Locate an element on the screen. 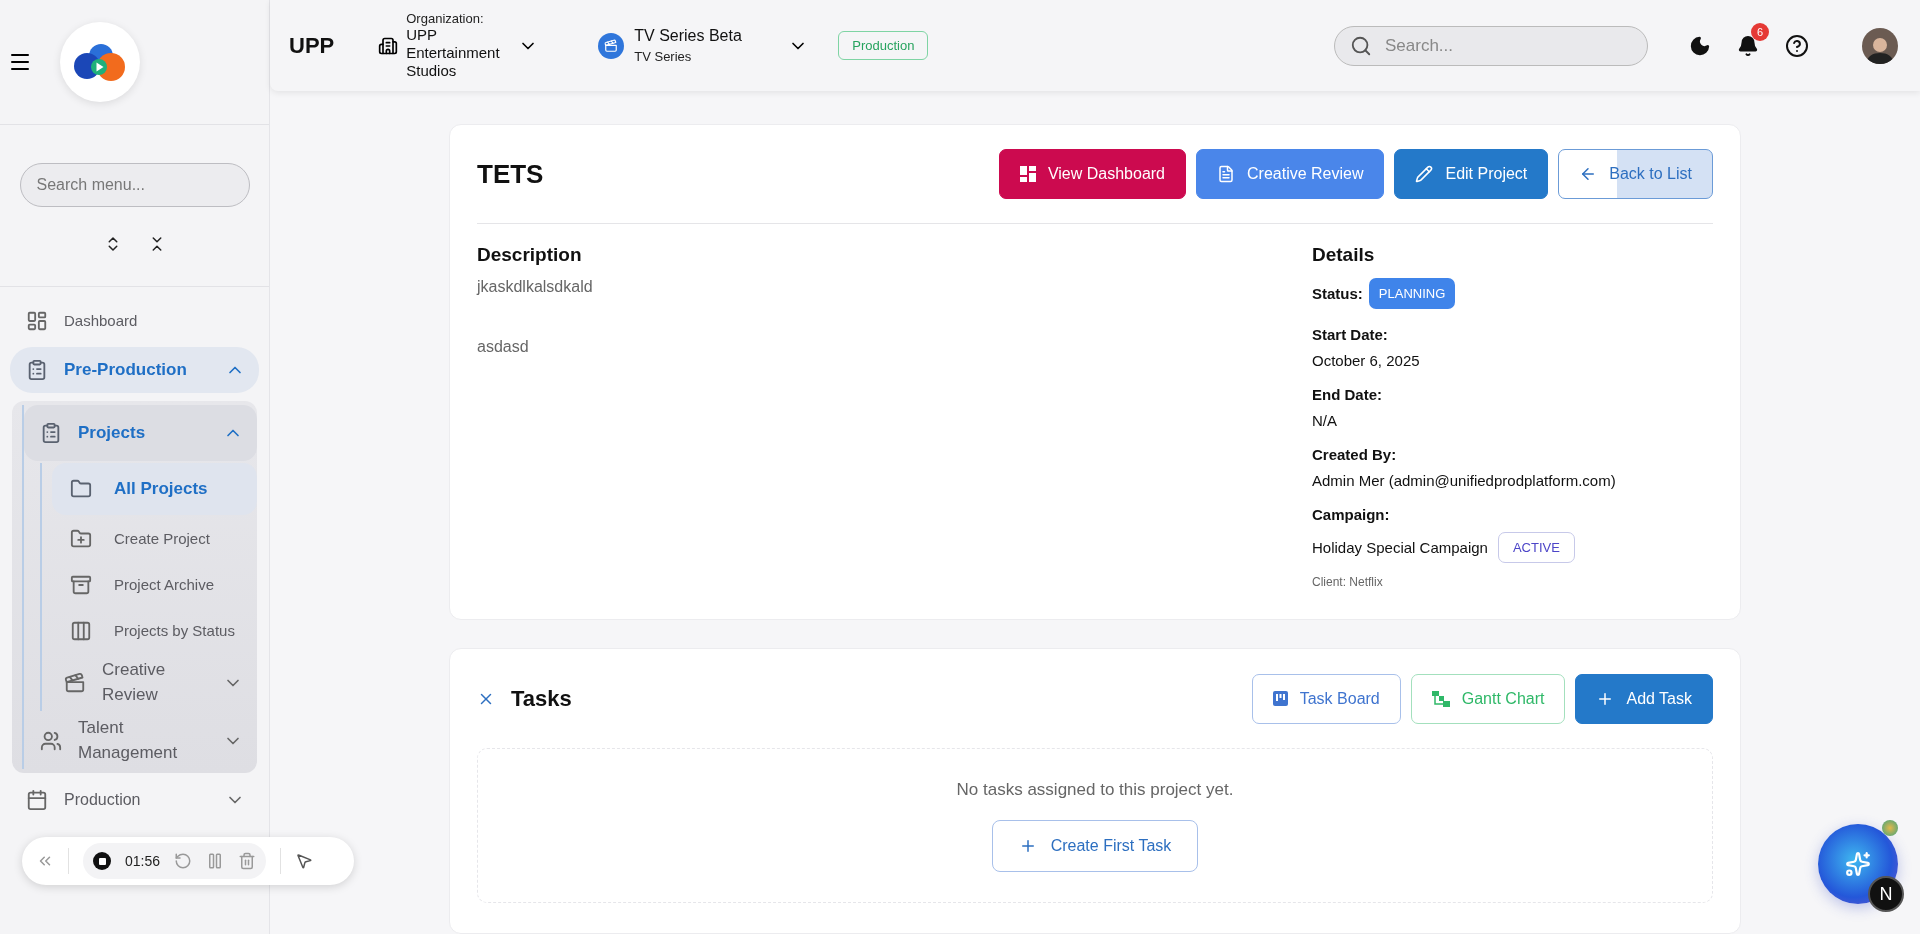 This screenshot has height=934, width=1920. project-type: TV Series is located at coordinates (663, 56).